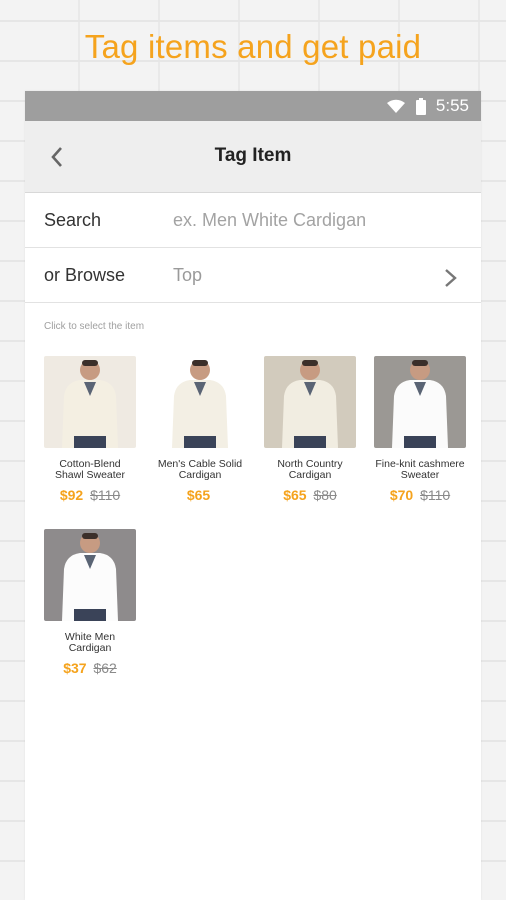  I want to click on product-card: Men's Cable Solid Cardigan $65, so click(200, 429).